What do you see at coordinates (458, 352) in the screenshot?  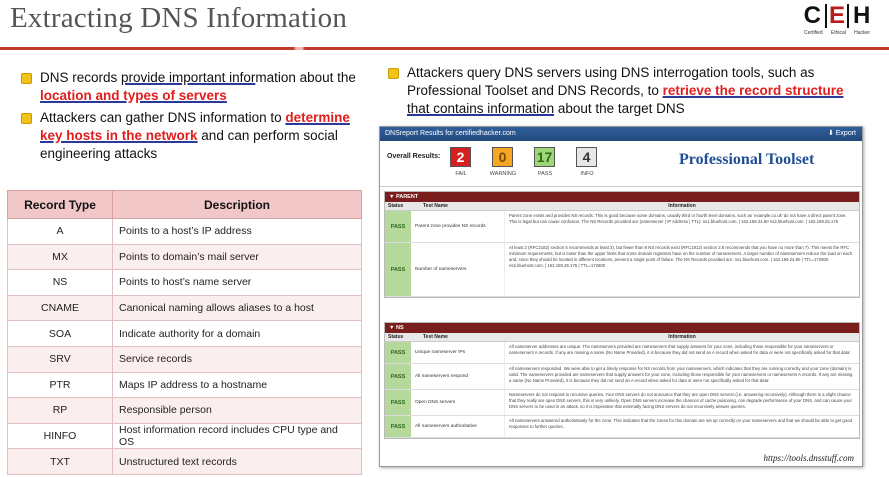 I see `test-name: Unique nameserver IPs` at bounding box center [458, 352].